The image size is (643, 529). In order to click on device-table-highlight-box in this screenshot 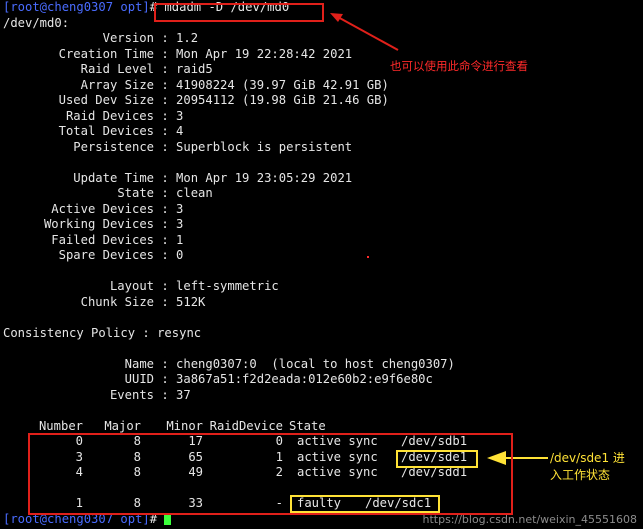, I will do `click(270, 474)`.